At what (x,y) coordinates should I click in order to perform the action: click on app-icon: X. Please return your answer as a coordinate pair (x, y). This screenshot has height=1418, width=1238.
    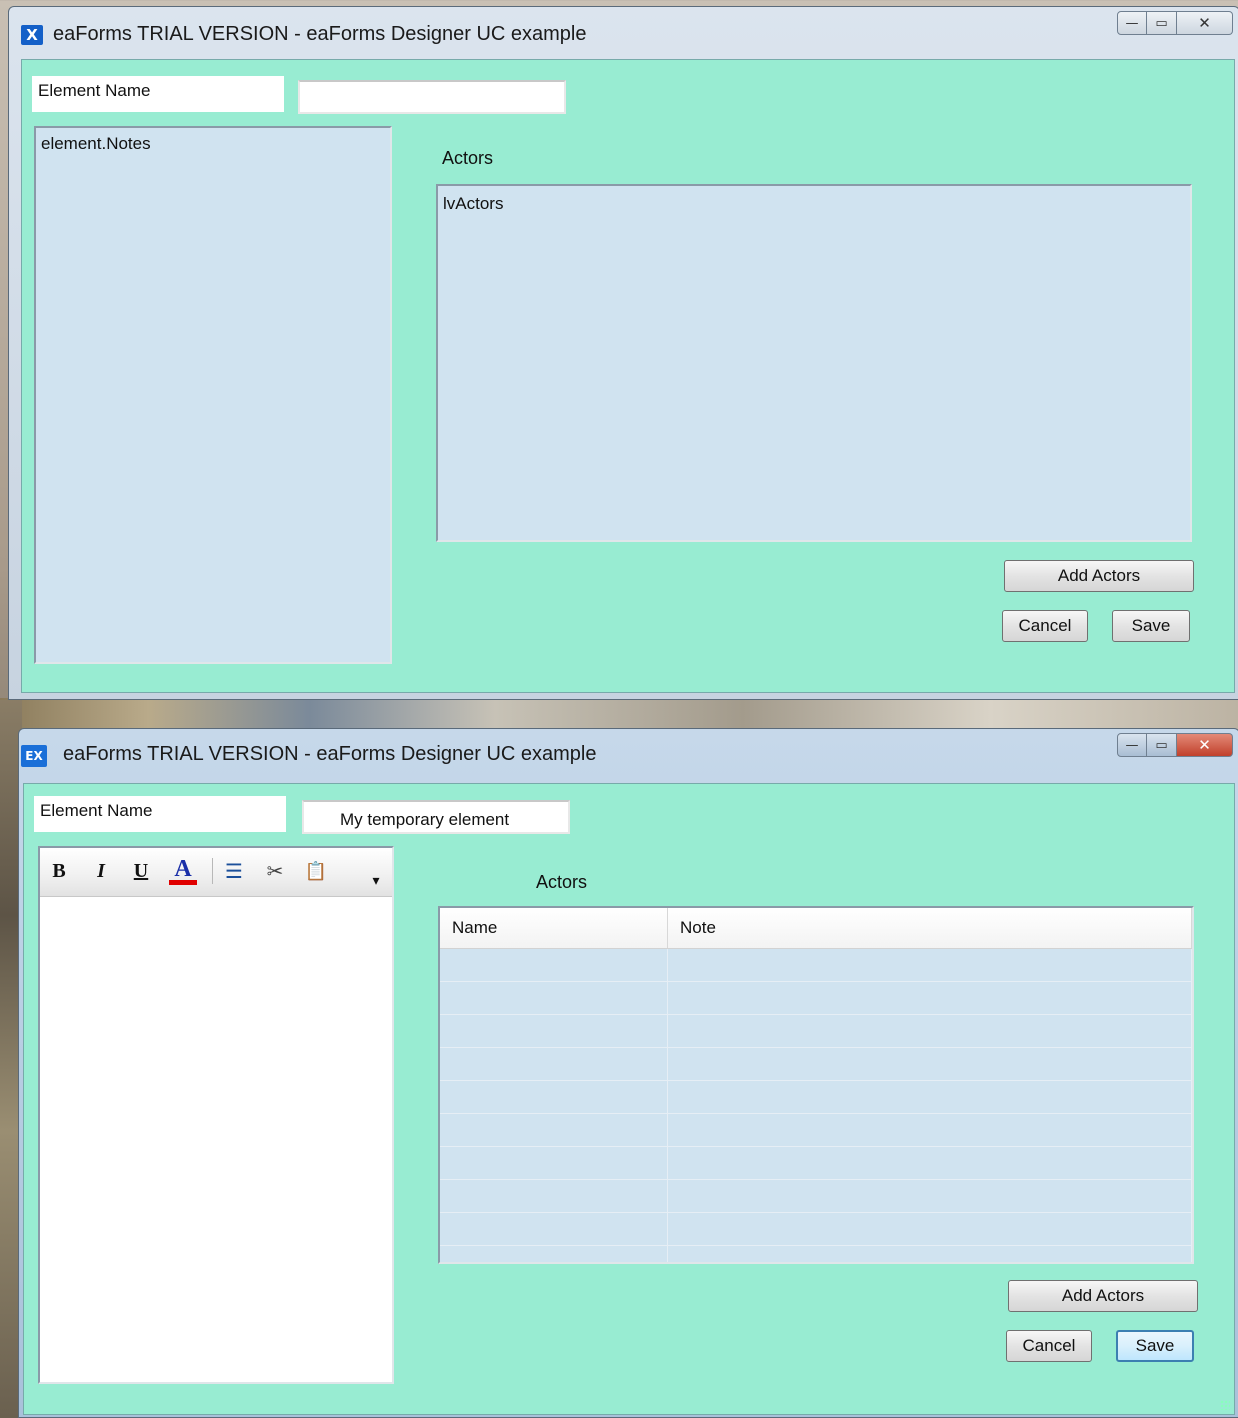
    Looking at the image, I should click on (32, 35).